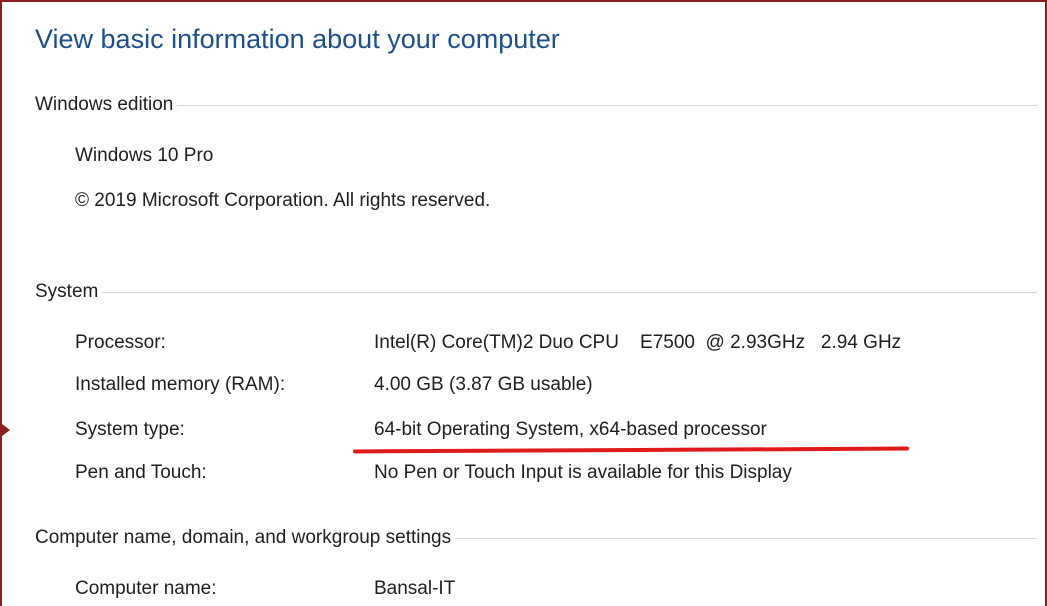 The image size is (1047, 606). Describe the element at coordinates (130, 429) in the screenshot. I see `system-type-label: System type:` at that location.